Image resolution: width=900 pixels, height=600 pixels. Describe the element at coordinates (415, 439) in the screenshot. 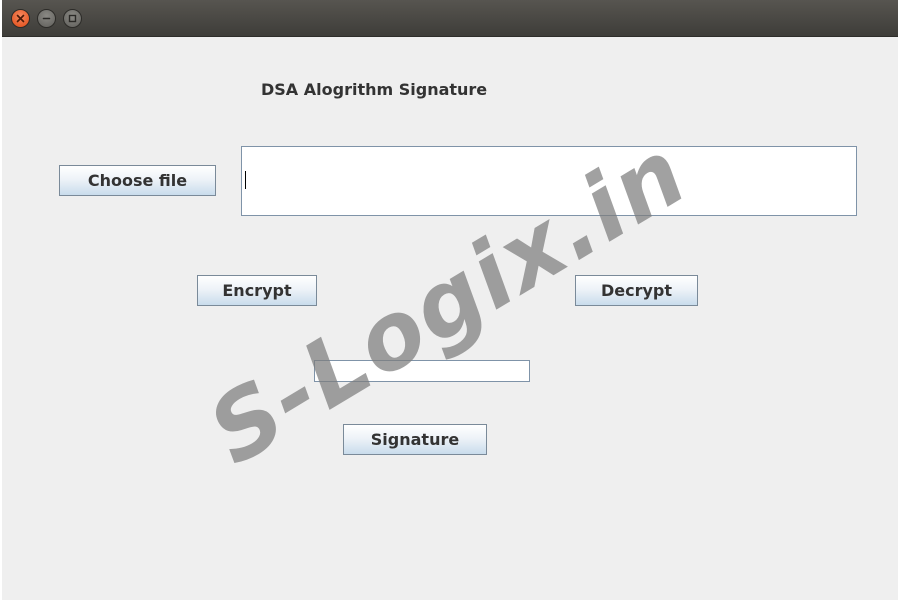

I see `signature-button: Signature` at that location.